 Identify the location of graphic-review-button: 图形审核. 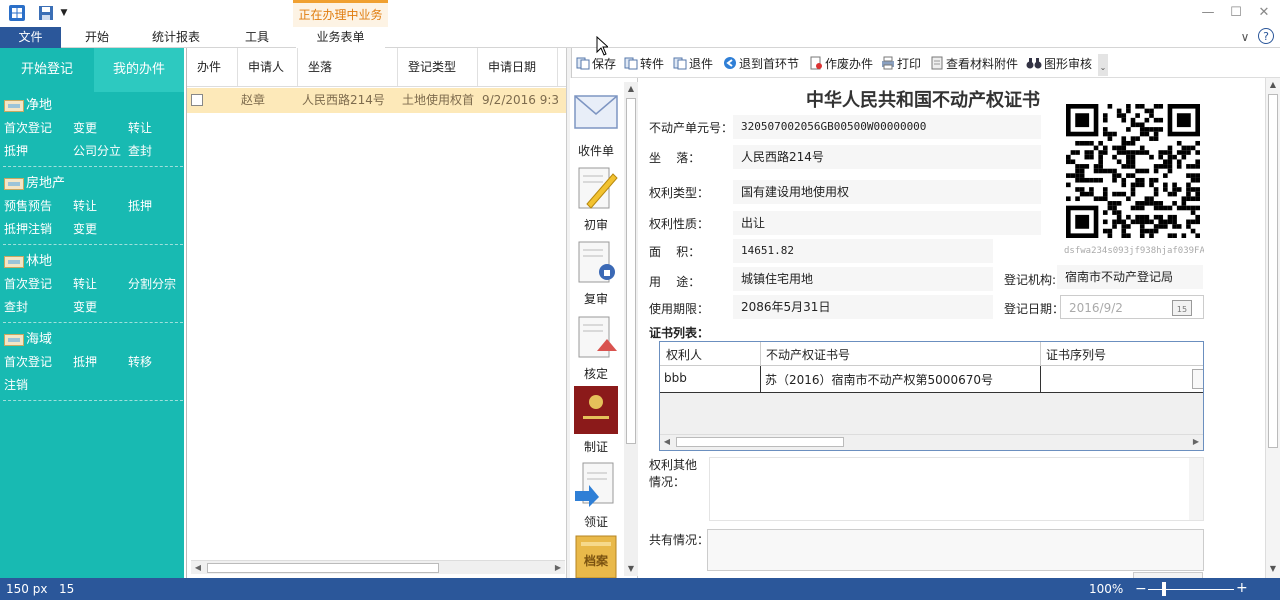
(1059, 63).